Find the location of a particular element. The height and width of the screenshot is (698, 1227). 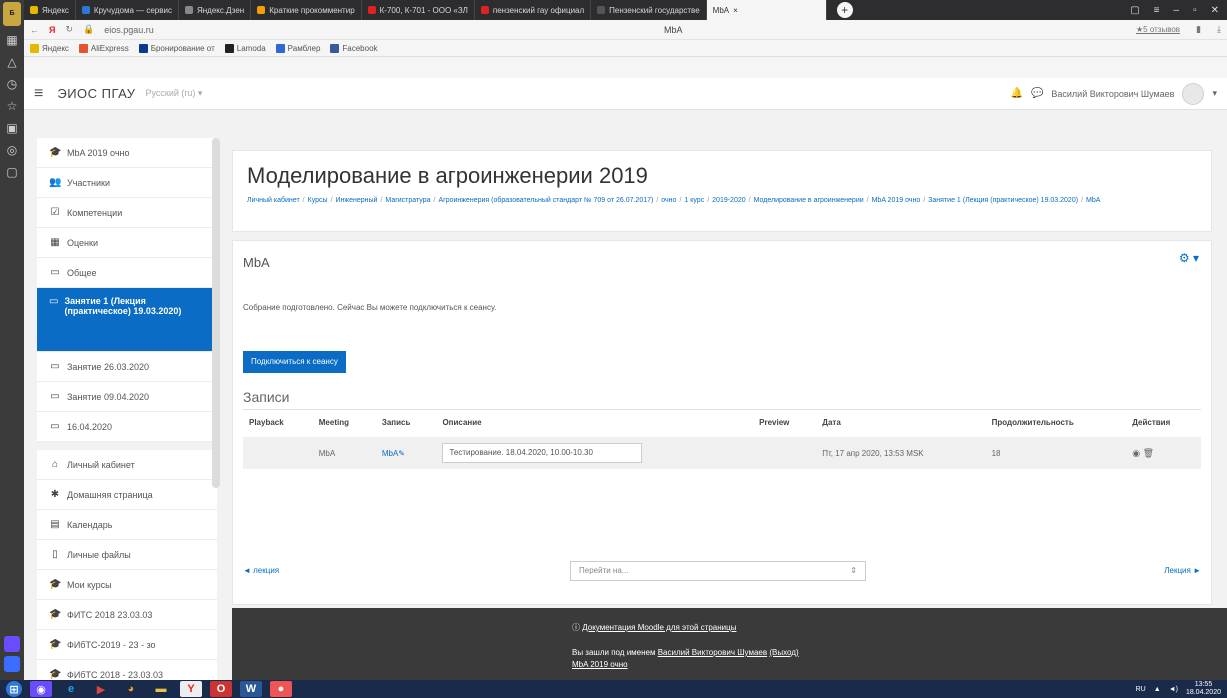

downloads-icon: ▢ is located at coordinates (12, 172).